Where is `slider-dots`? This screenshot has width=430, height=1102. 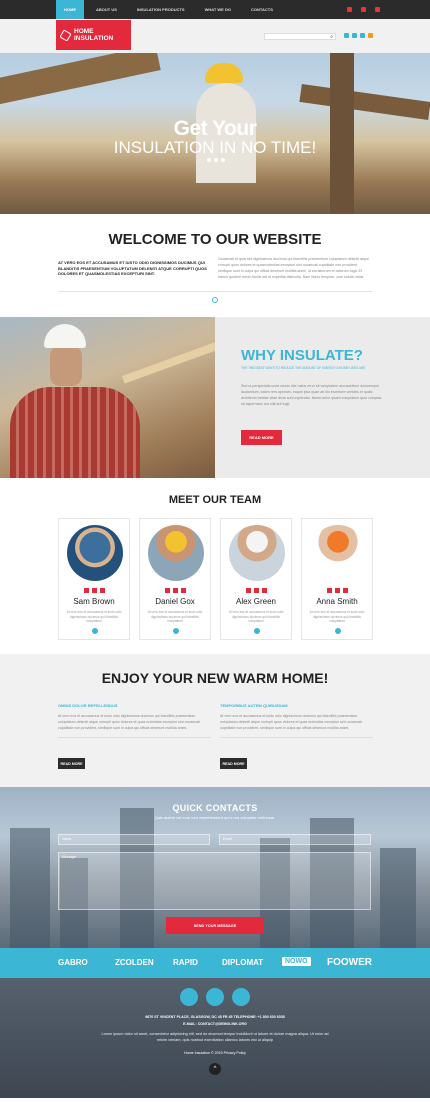 slider-dots is located at coordinates (216, 160).